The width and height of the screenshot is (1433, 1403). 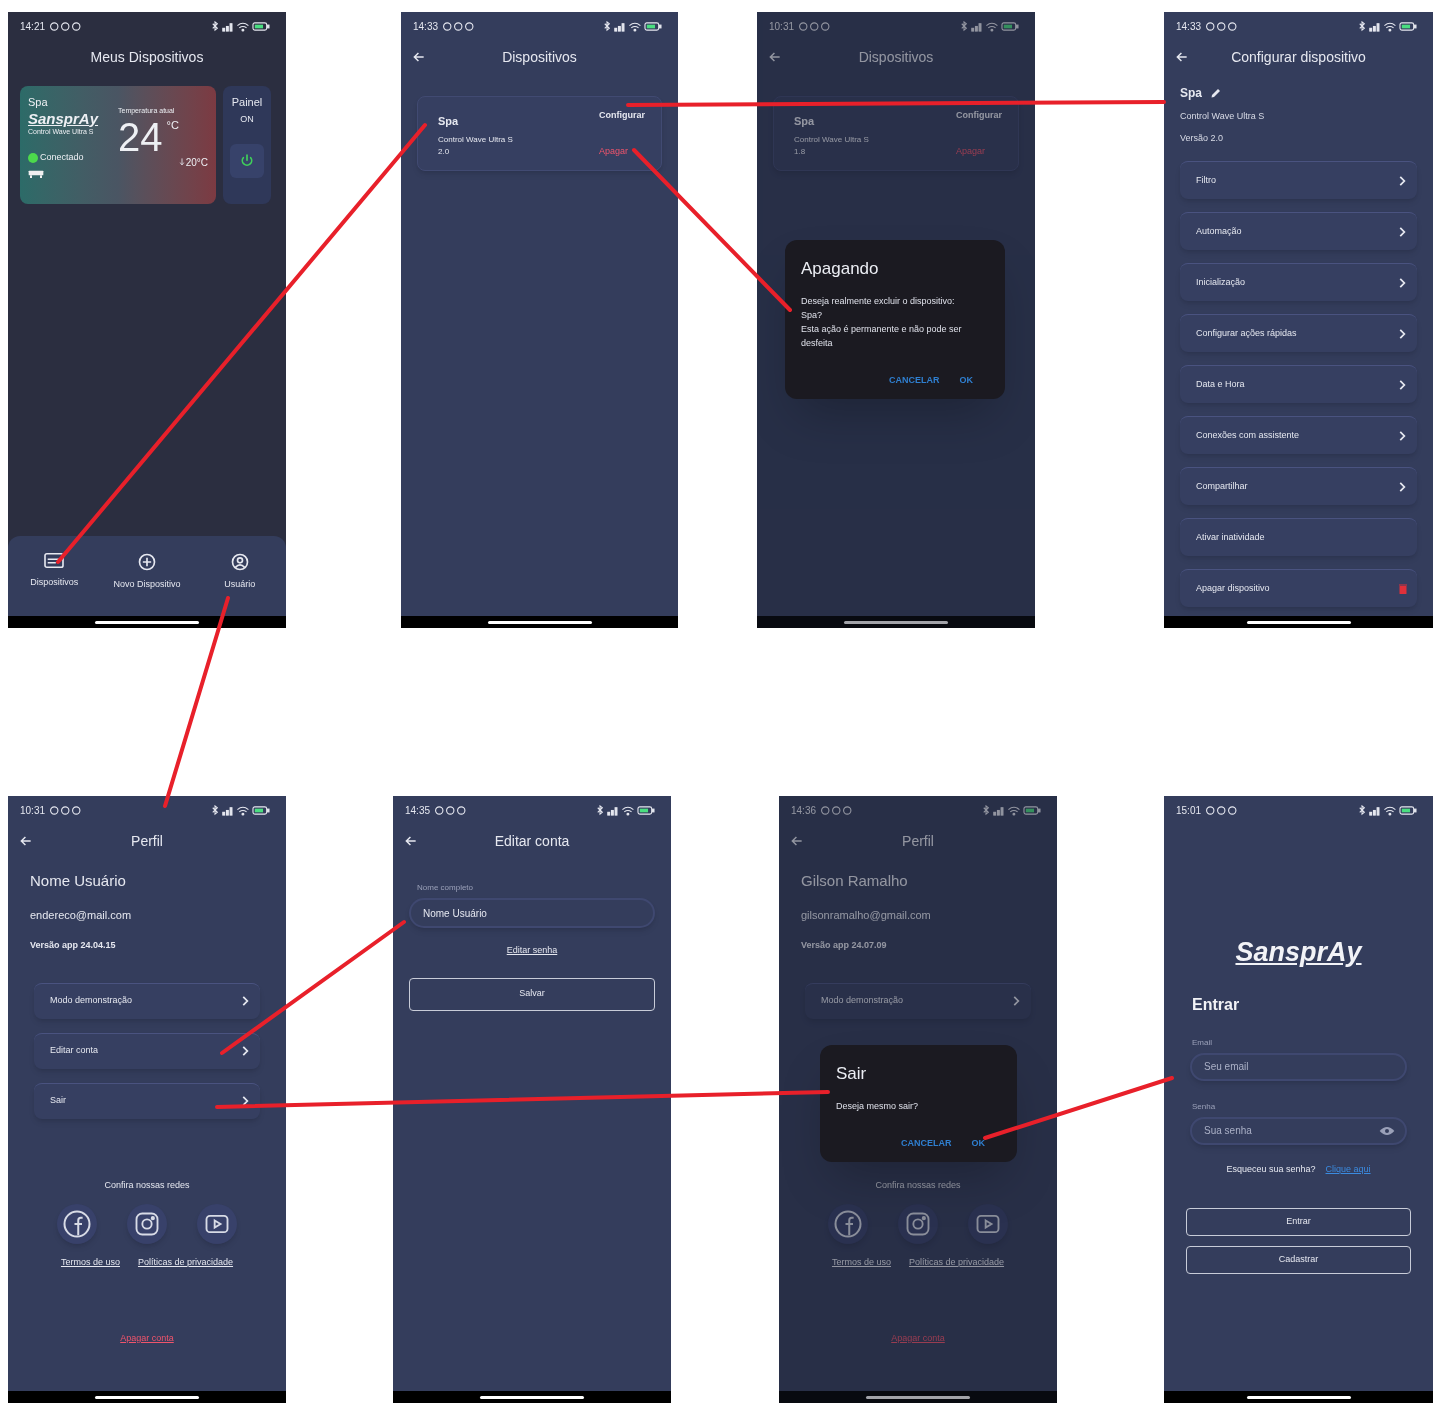 What do you see at coordinates (866, 915) in the screenshot?
I see `user-email: gilsonramalho@gmail.com` at bounding box center [866, 915].